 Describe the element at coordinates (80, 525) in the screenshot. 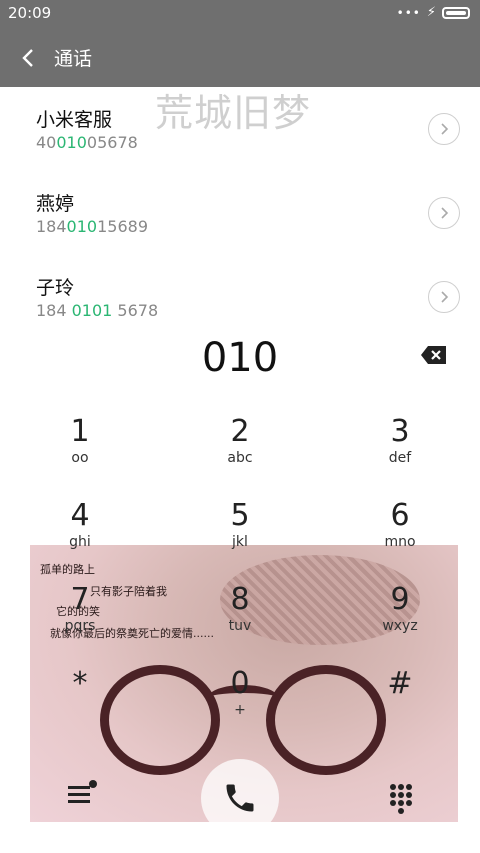

I see `key-4: 4 ghi` at that location.